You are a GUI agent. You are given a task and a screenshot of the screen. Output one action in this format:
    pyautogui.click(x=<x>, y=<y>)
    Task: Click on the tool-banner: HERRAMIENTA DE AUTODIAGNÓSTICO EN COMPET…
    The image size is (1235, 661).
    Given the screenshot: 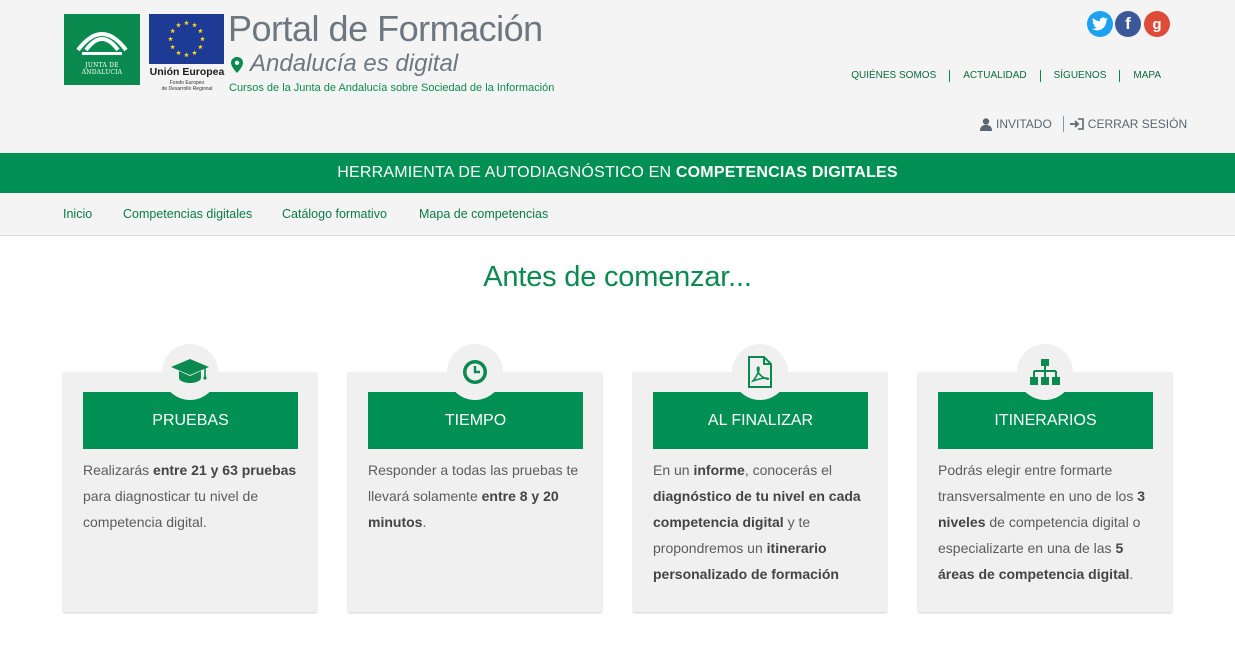 What is the action you would take?
    pyautogui.click(x=617, y=173)
    